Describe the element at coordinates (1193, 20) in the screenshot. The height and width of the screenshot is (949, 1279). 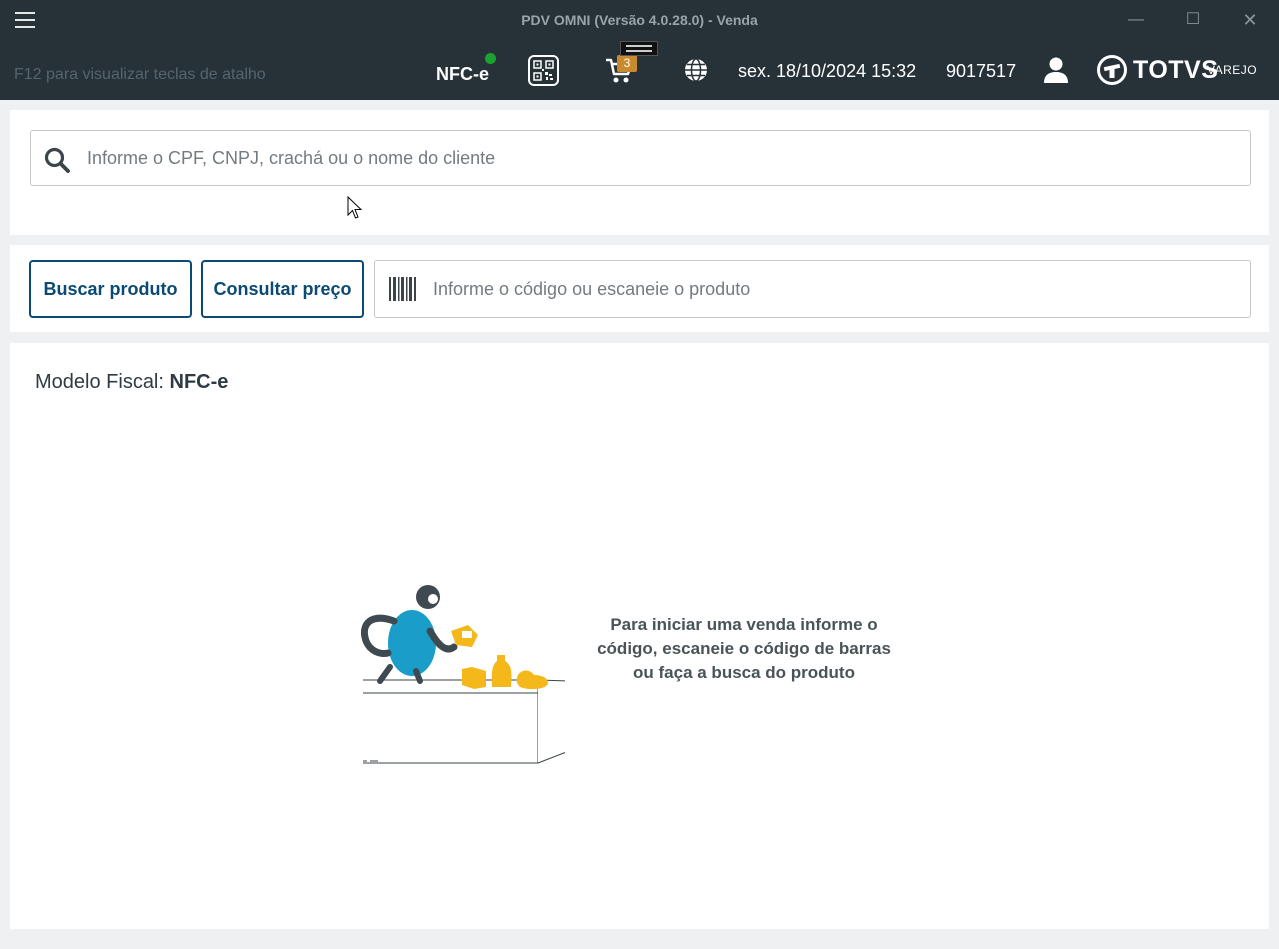
I see `maximize-button: ☐` at that location.